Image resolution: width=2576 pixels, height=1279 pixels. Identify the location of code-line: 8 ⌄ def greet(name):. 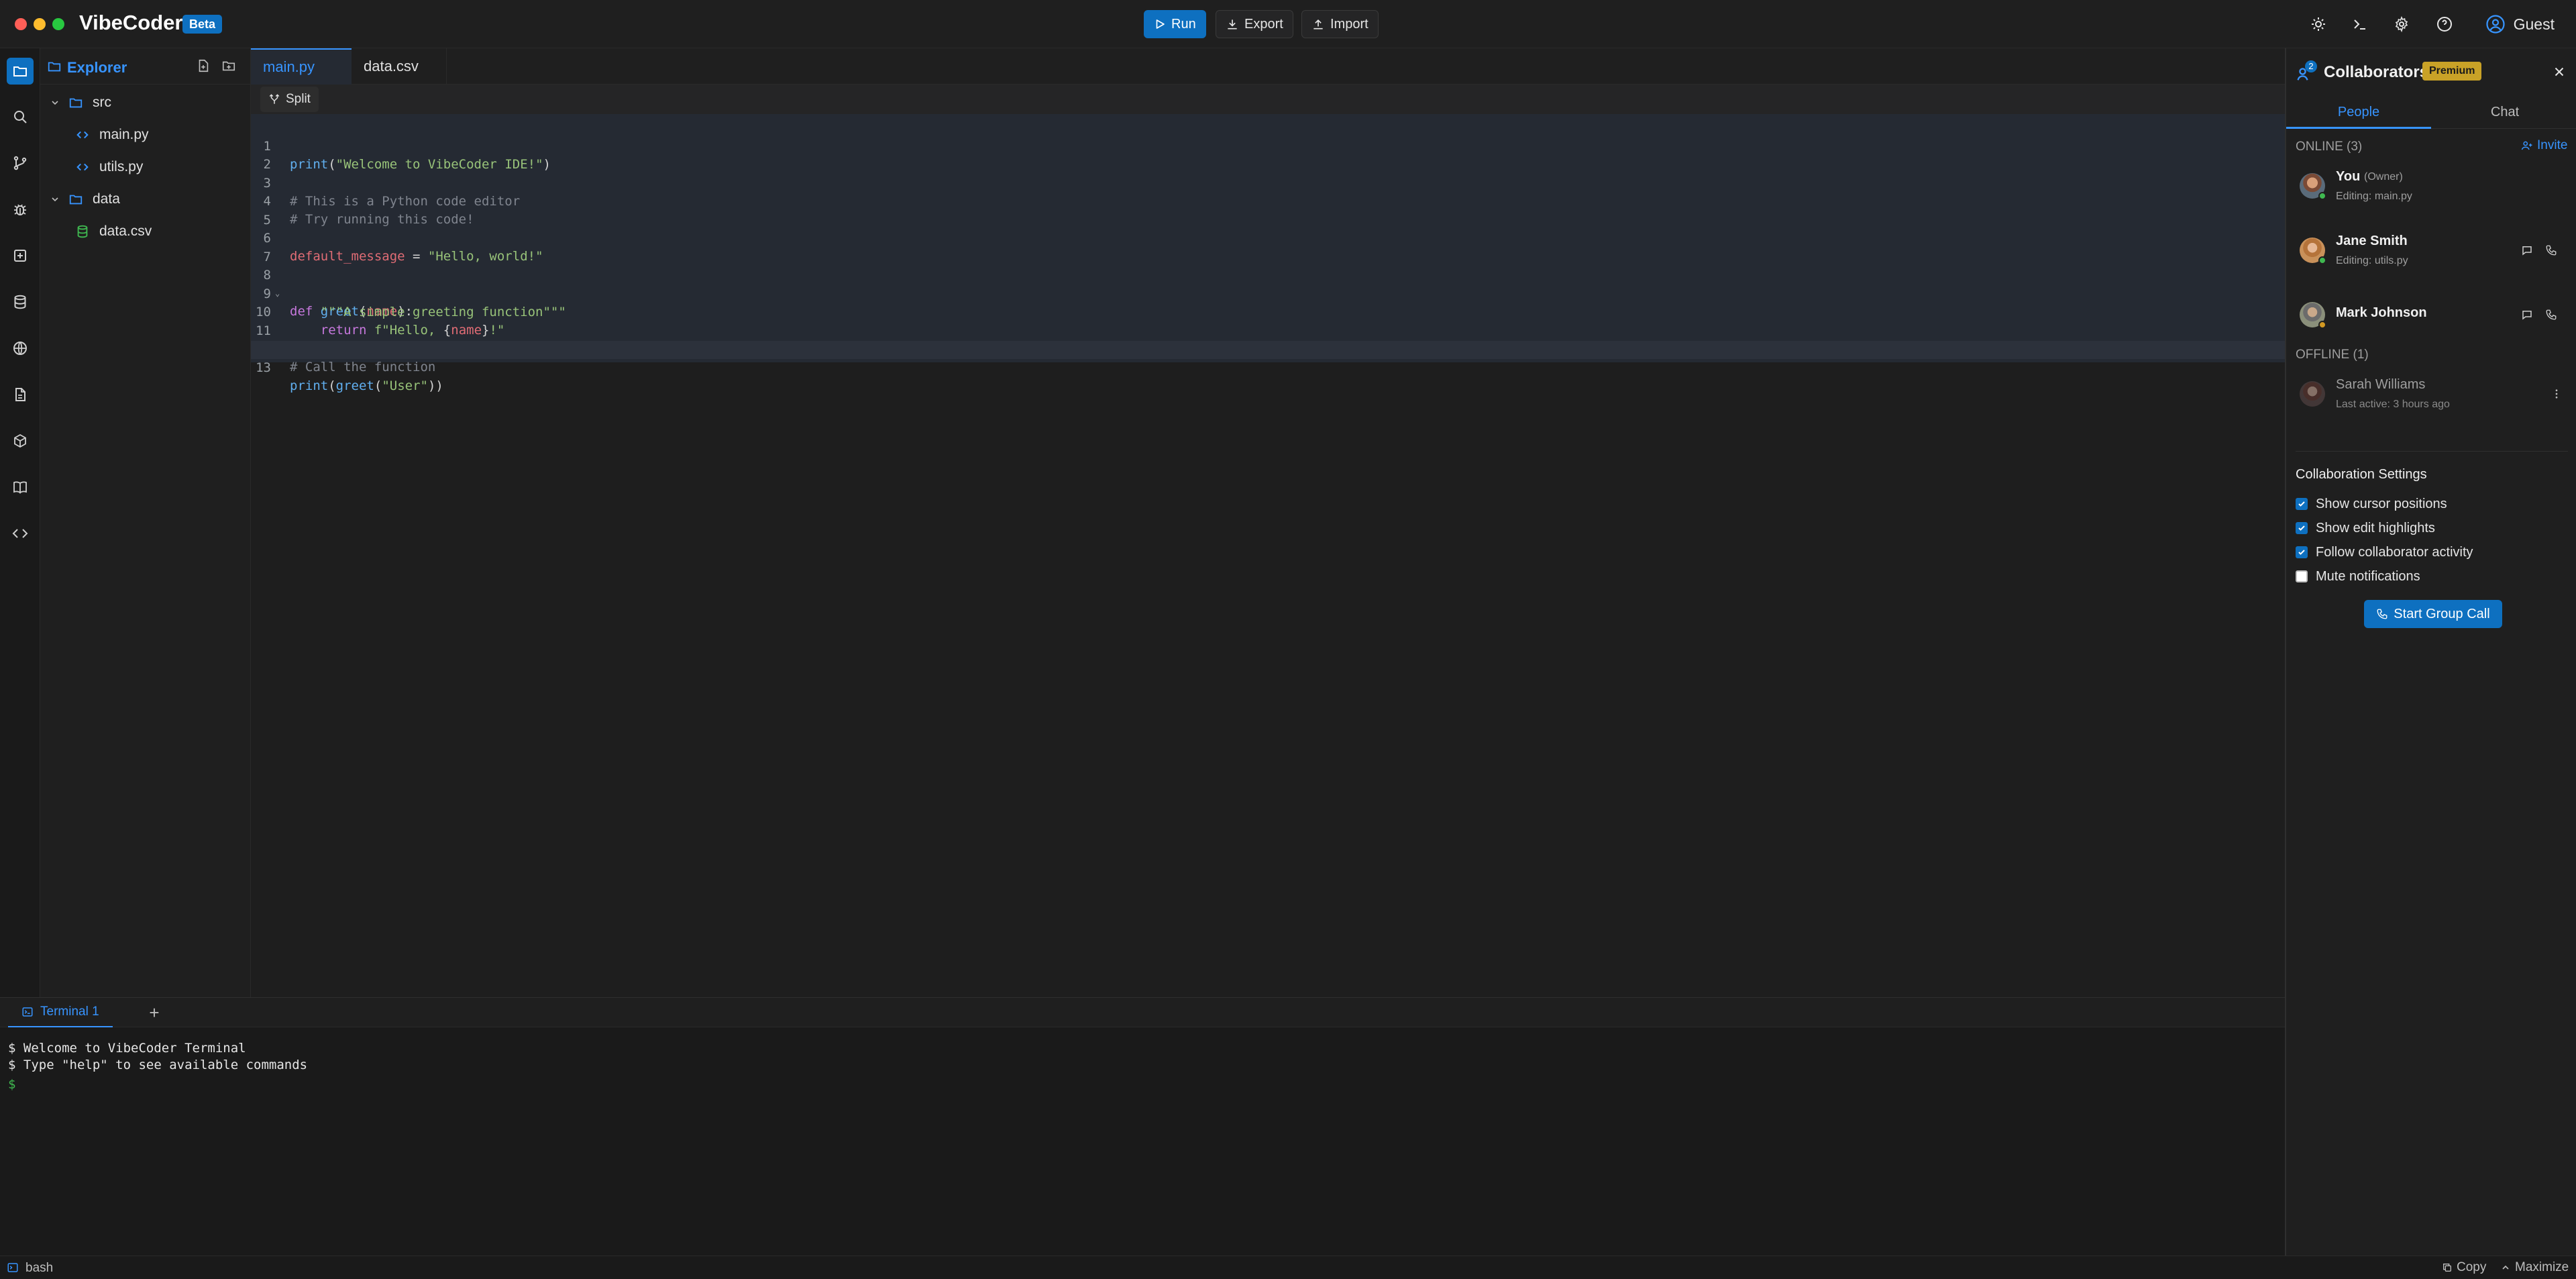
(1268, 283).